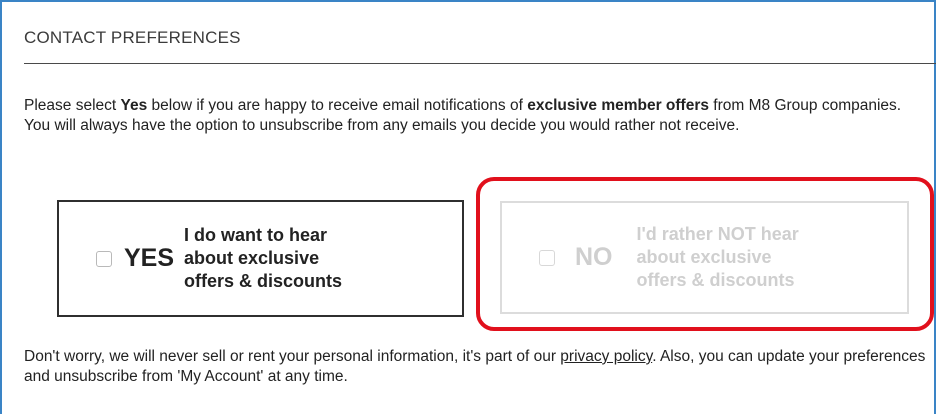 This screenshot has height=414, width=936. I want to click on no-label: NO, so click(594, 257).